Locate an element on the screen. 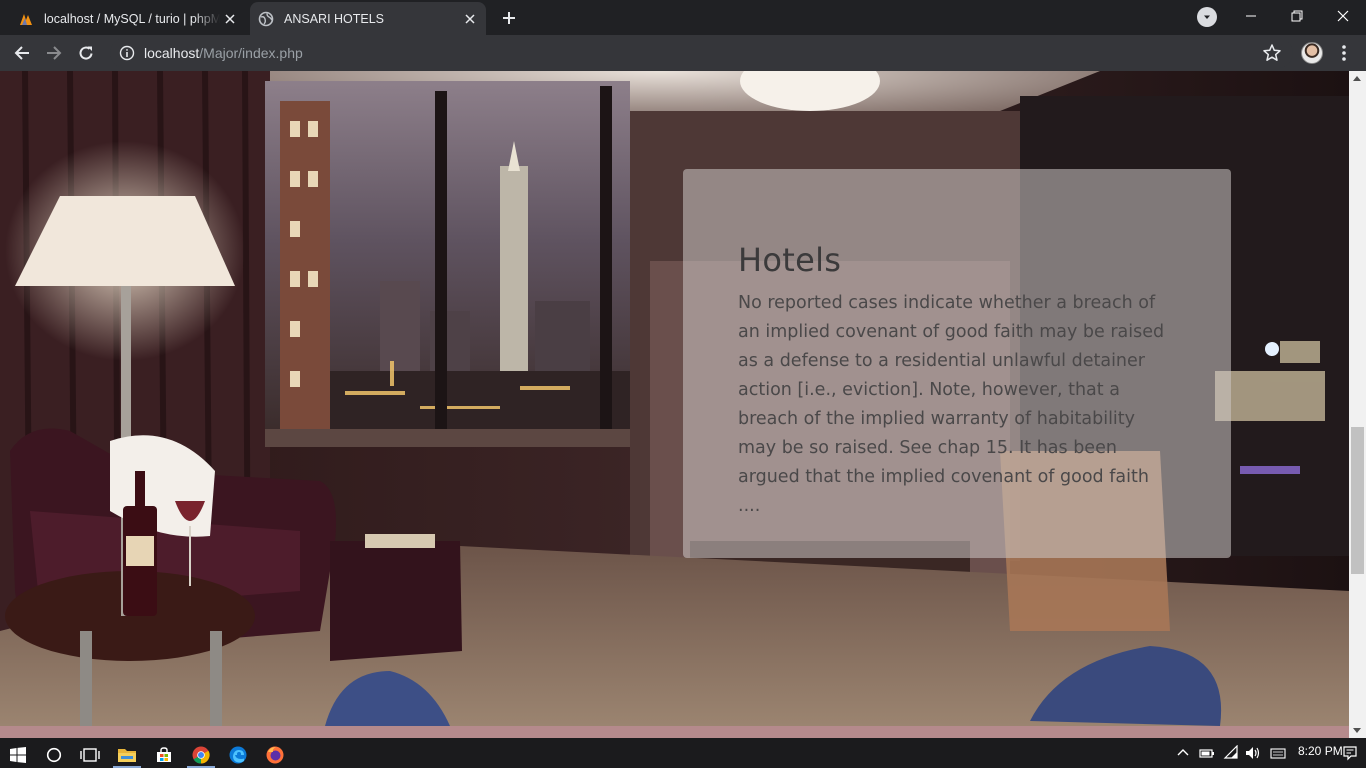 Image resolution: width=1366 pixels, height=768 pixels. store-icon is located at coordinates (164, 754).